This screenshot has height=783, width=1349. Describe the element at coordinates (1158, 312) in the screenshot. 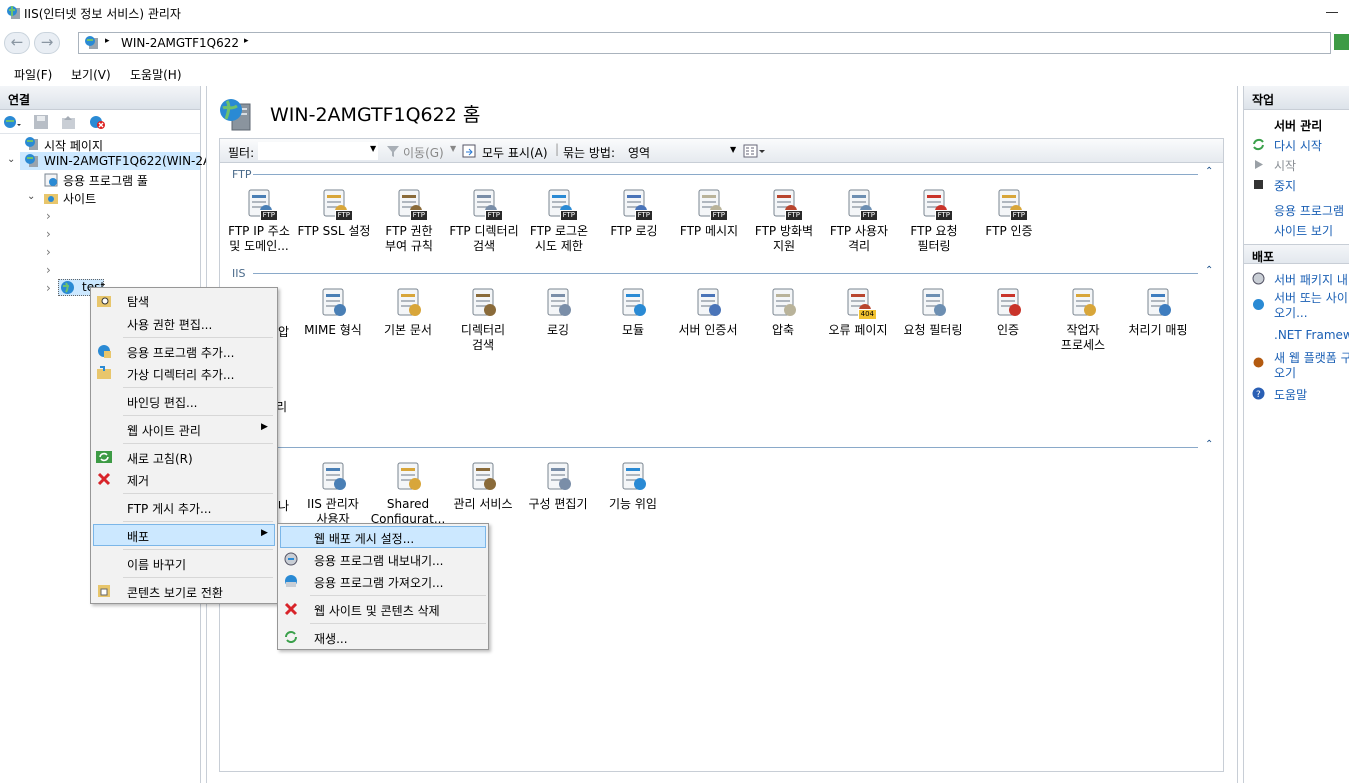

I see `feature-tile: 처리기 매핑` at that location.